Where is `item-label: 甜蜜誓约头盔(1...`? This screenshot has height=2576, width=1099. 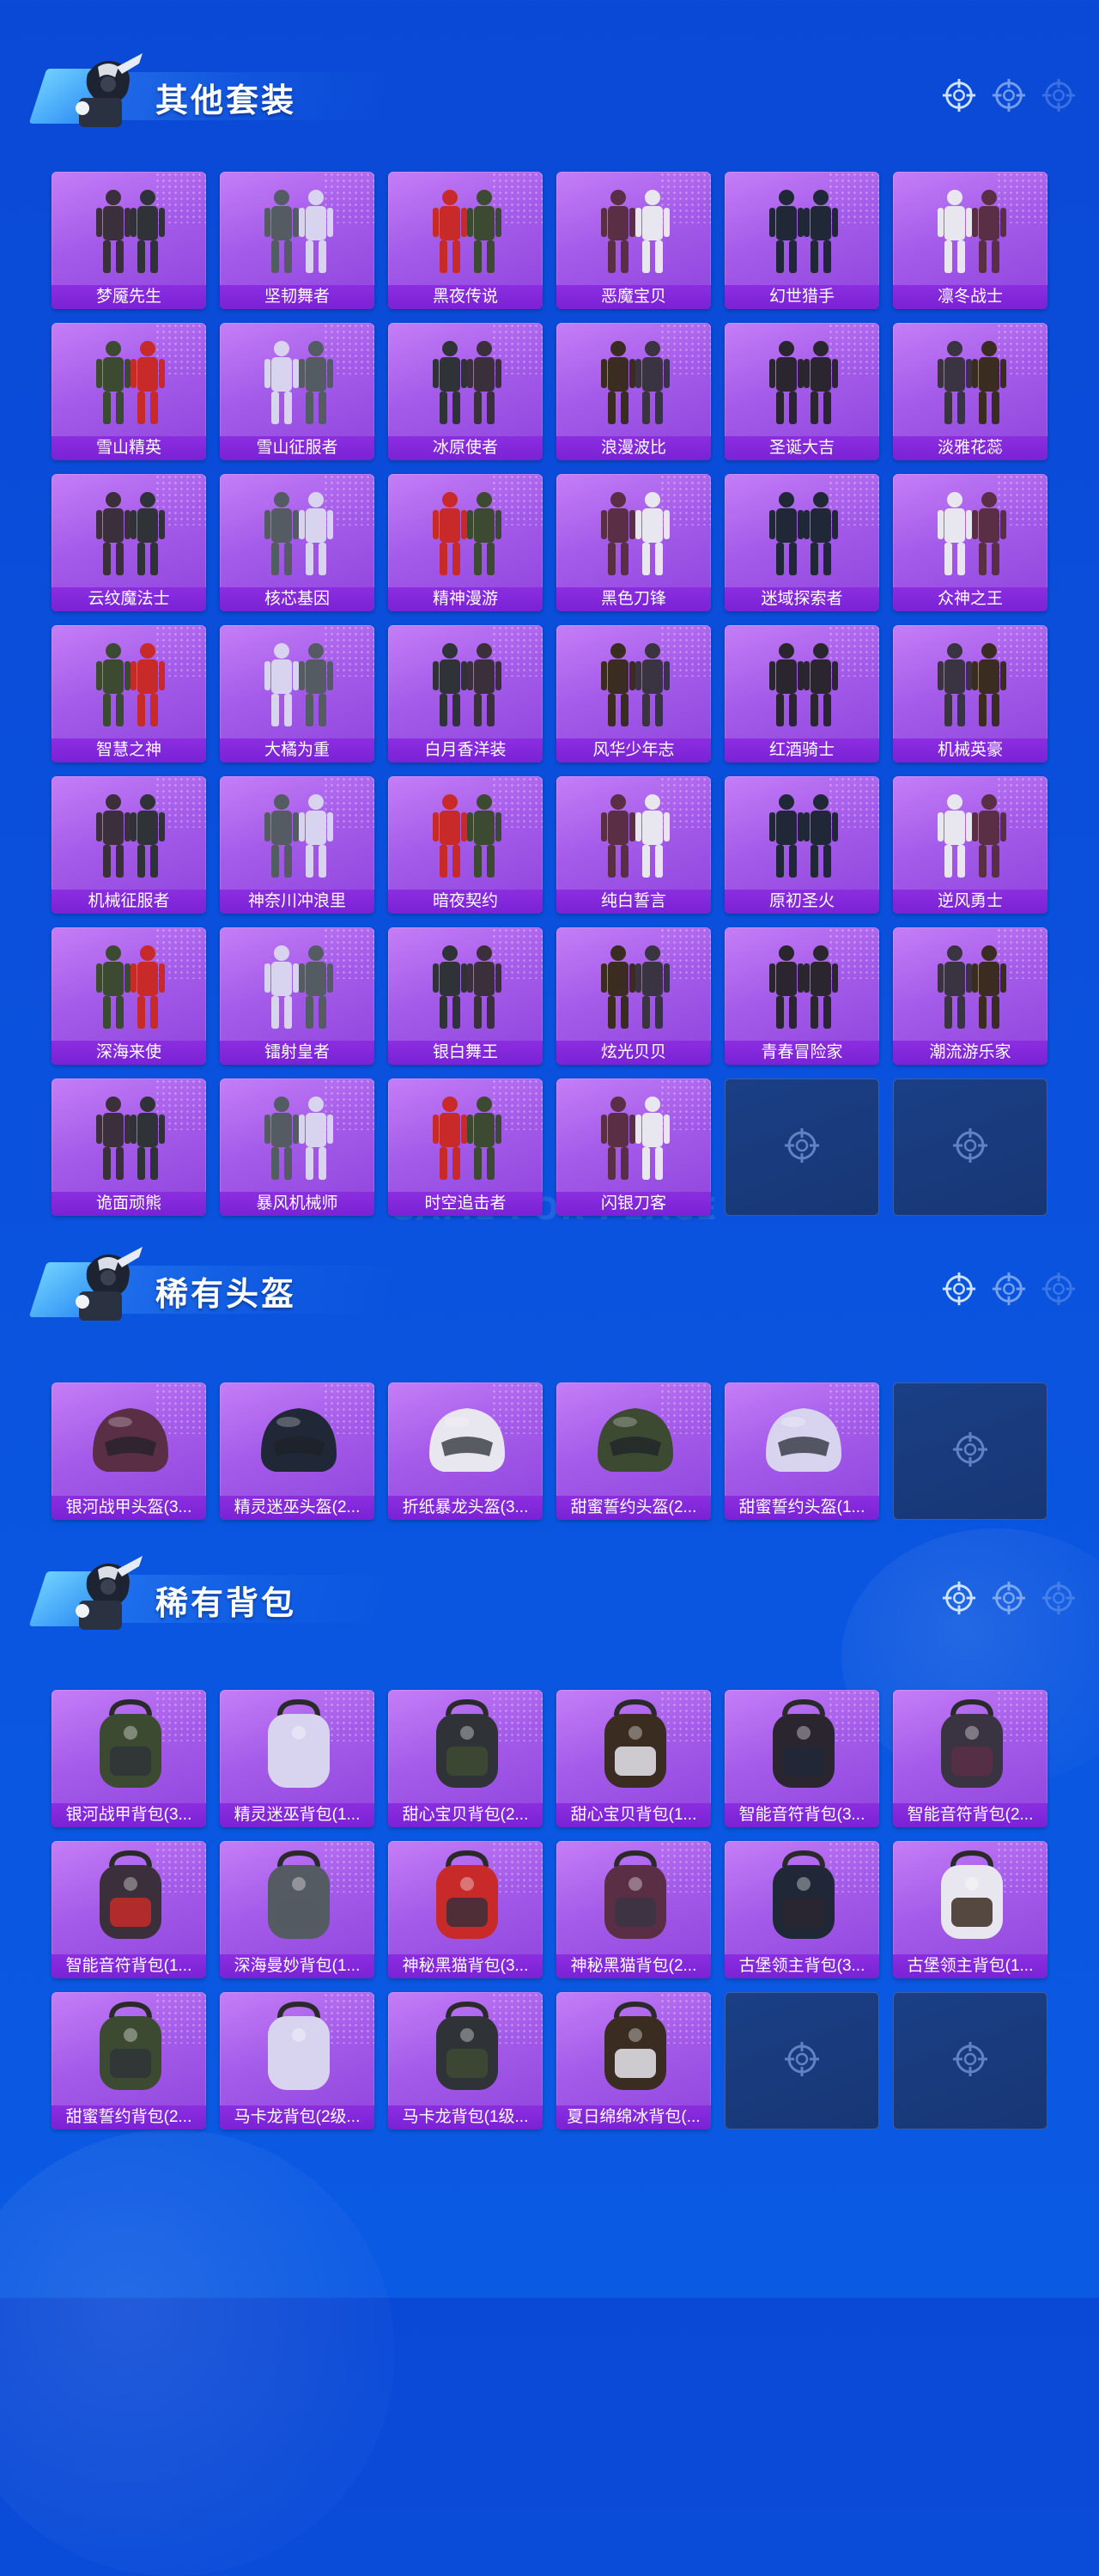 item-label: 甜蜜誓约头盔(1... is located at coordinates (802, 1508).